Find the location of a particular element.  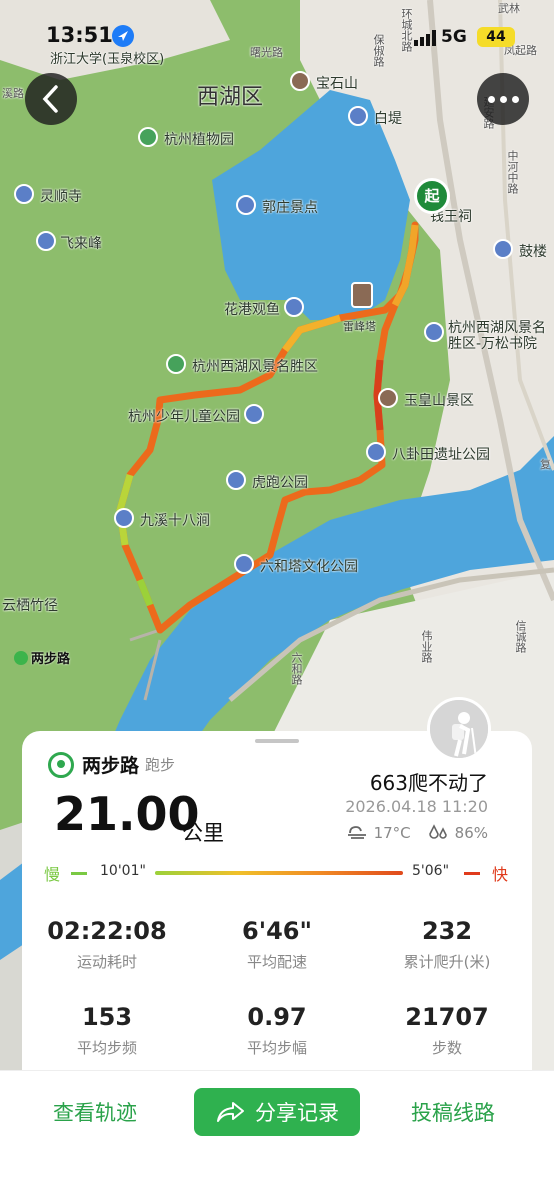

map-label-feilaifeng: 飞来峰 is located at coordinates (81, 244).